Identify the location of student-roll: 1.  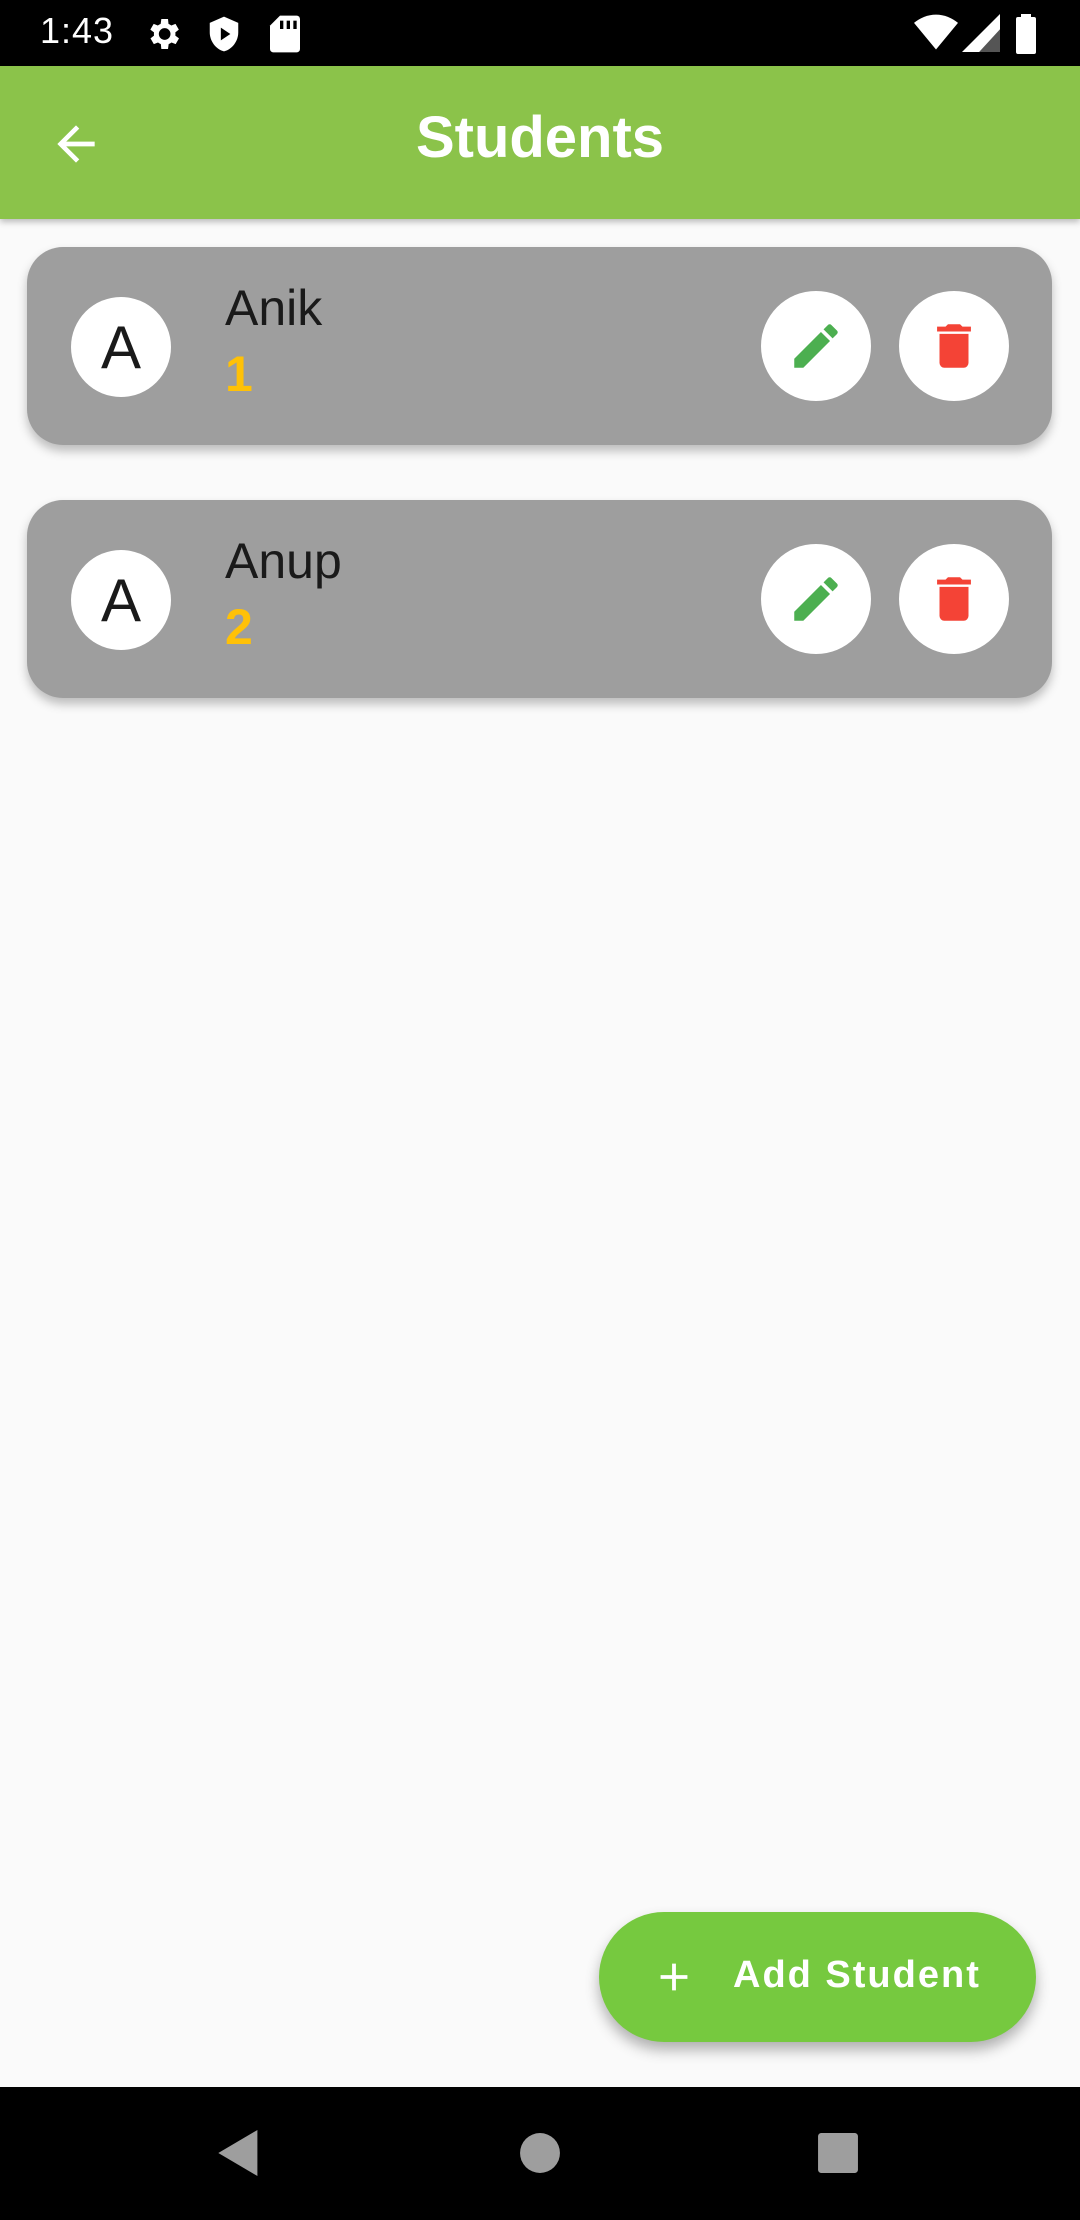
(239, 374).